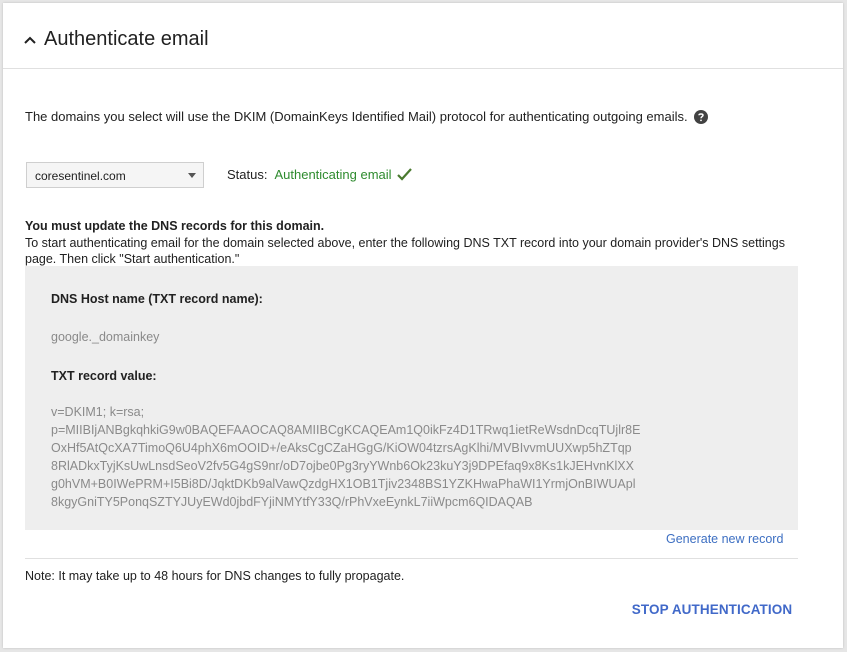 The height and width of the screenshot is (652, 847). Describe the element at coordinates (724, 539) in the screenshot. I see `generate-new-record-link: Generate new record` at that location.